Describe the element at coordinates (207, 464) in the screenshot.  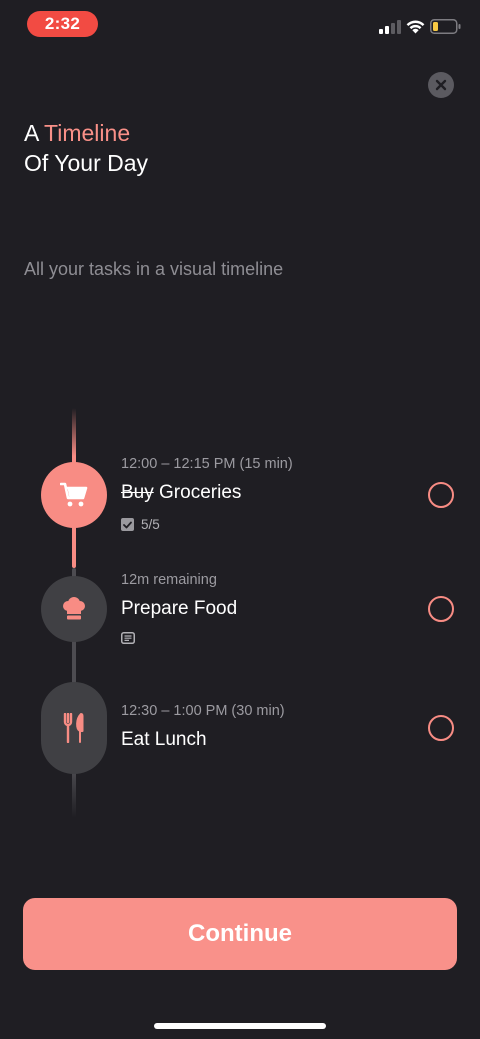
I see `task-time: 12:00 – 12:15 PM (15 min)` at that location.